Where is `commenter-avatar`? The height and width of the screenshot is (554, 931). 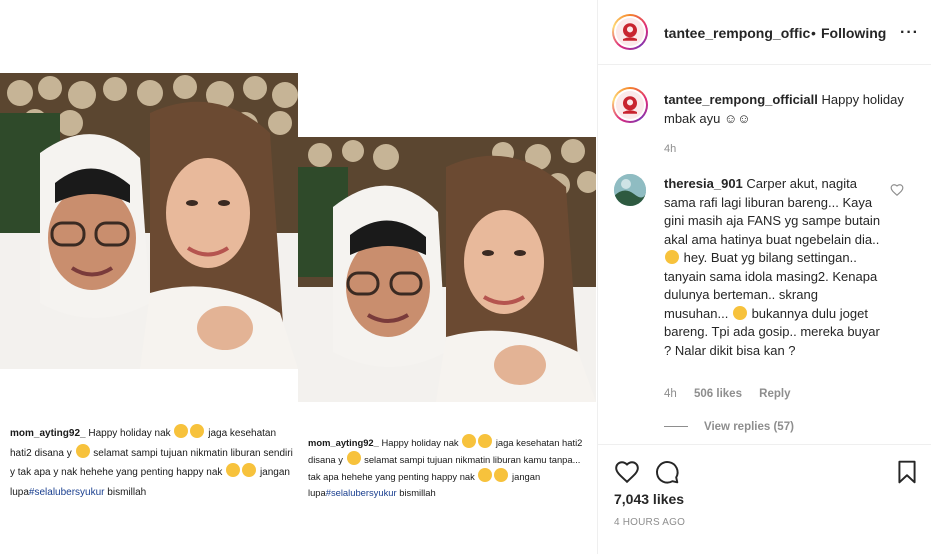 commenter-avatar is located at coordinates (630, 190).